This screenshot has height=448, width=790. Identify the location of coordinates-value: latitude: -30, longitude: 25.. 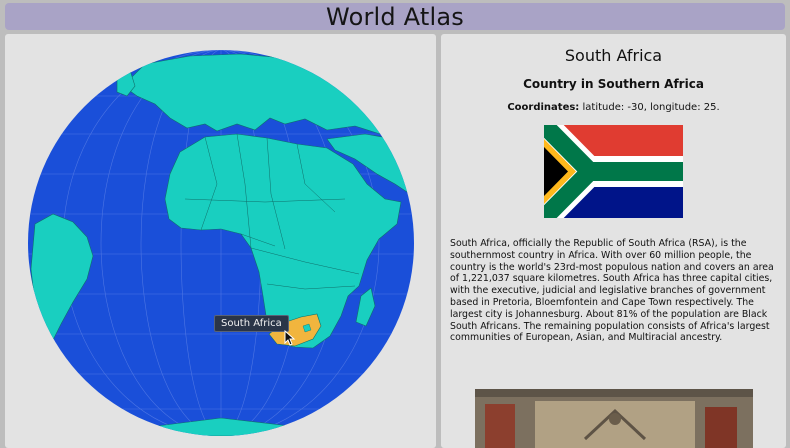
(649, 107).